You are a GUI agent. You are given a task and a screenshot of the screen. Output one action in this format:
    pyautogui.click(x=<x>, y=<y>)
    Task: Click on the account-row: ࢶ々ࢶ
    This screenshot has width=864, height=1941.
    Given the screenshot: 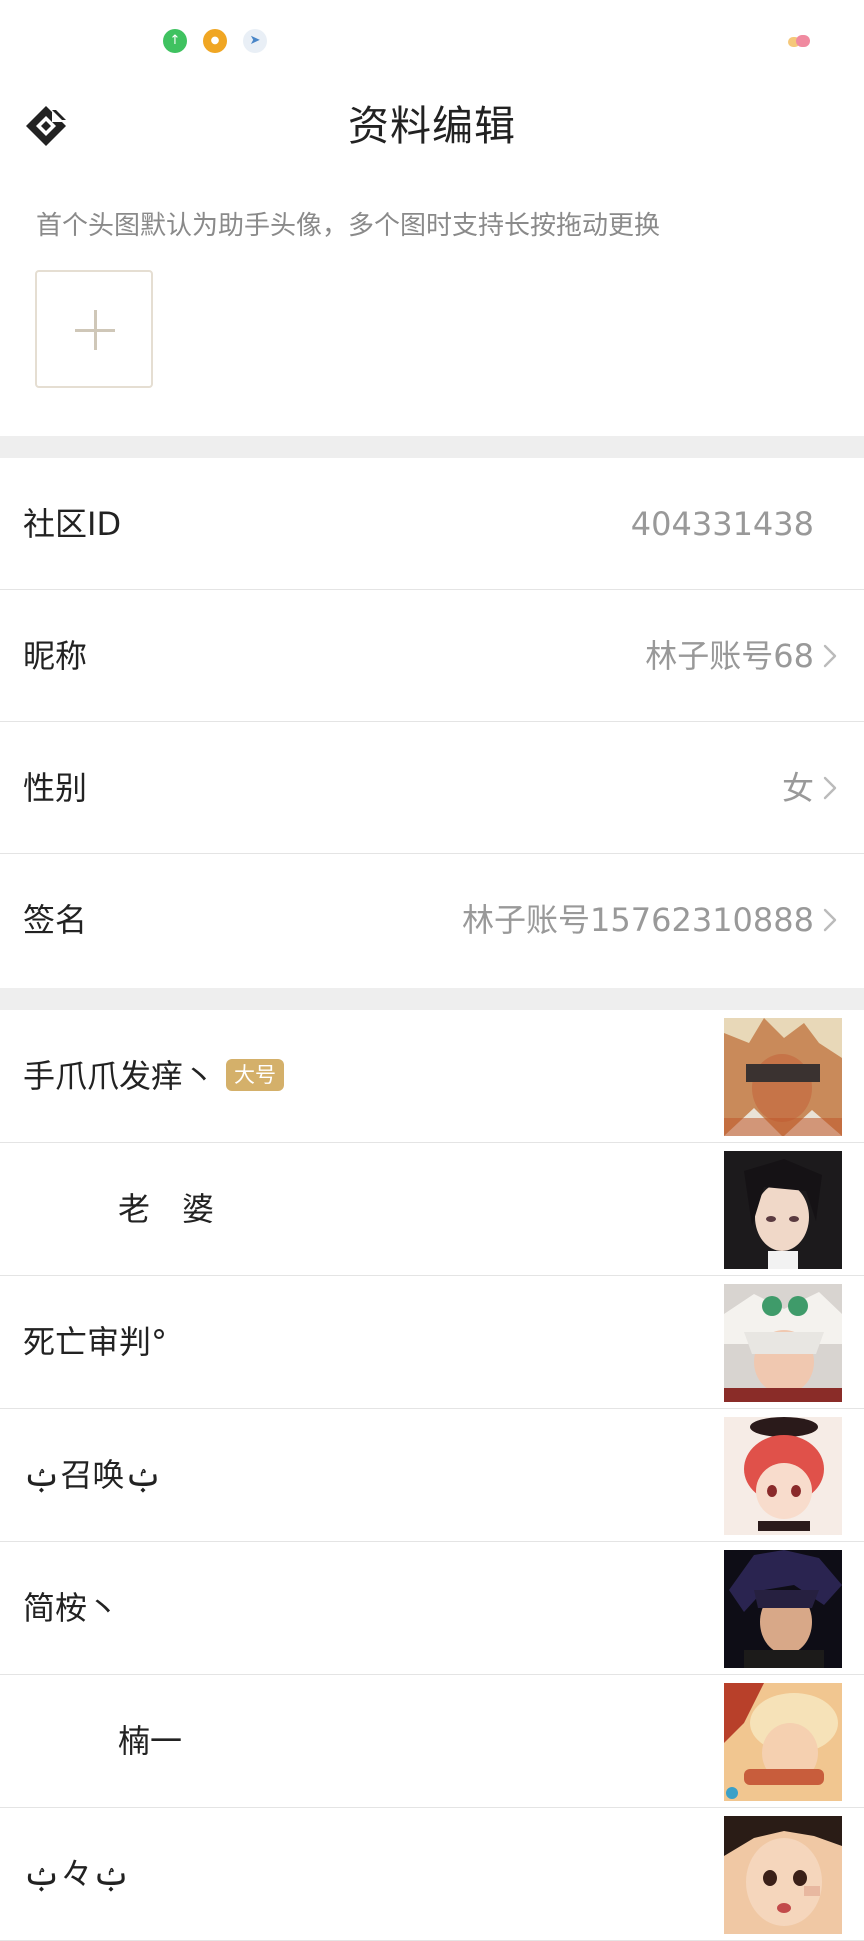 What is the action you would take?
    pyautogui.click(x=432, y=1874)
    